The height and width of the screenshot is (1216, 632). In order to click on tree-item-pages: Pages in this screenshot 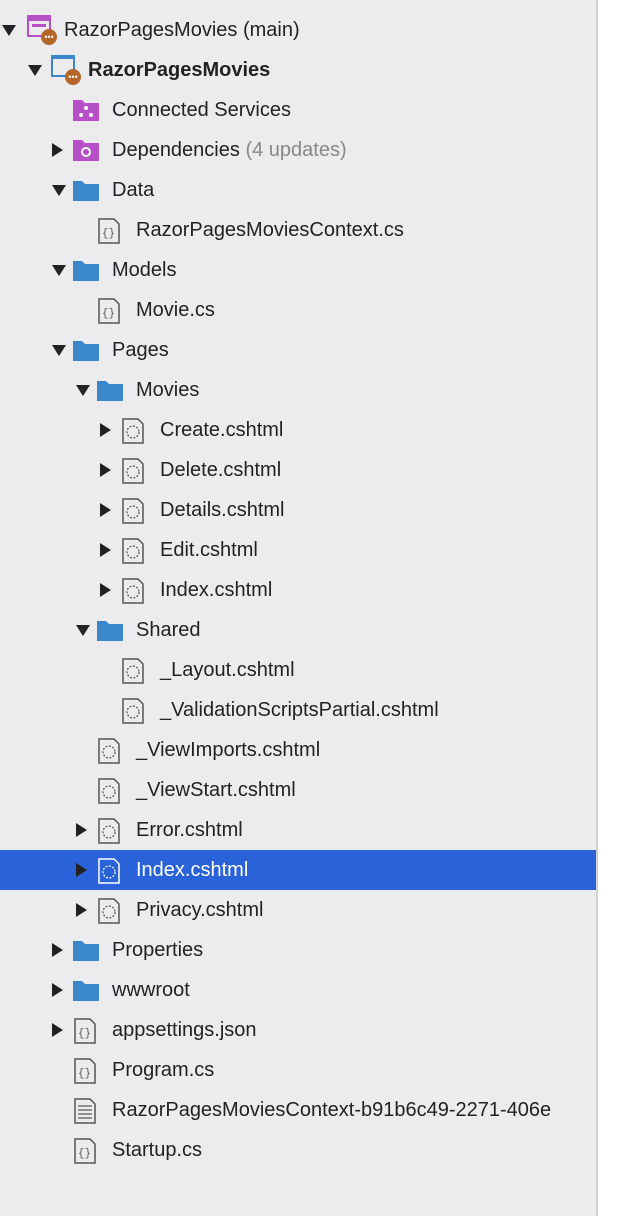, I will do `click(298, 350)`.